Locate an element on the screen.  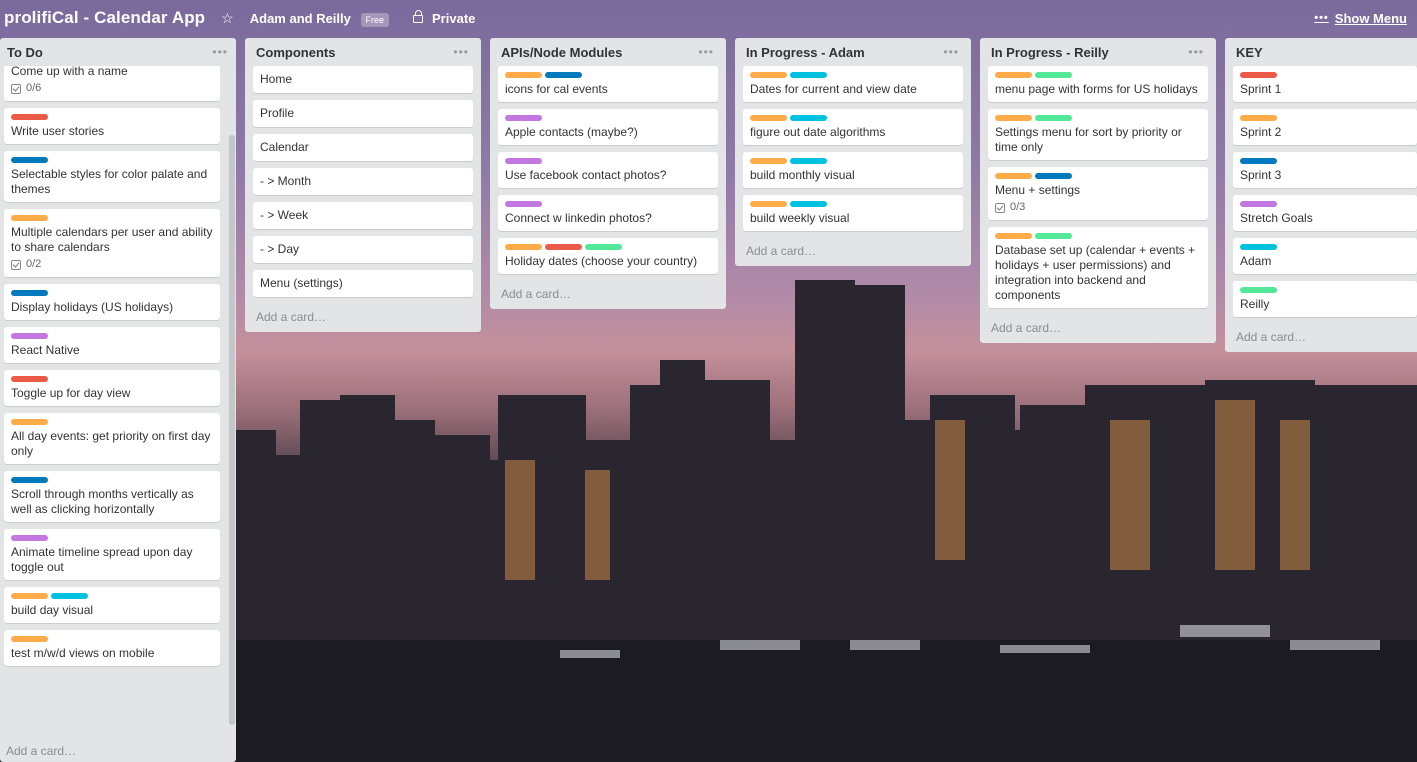
card: Use facebook contact photos? is located at coordinates (608, 170).